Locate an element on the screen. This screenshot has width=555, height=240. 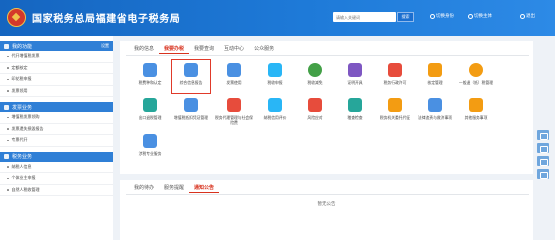
sidebar-item: 纳税人信息 is located at coordinates (56, 167).